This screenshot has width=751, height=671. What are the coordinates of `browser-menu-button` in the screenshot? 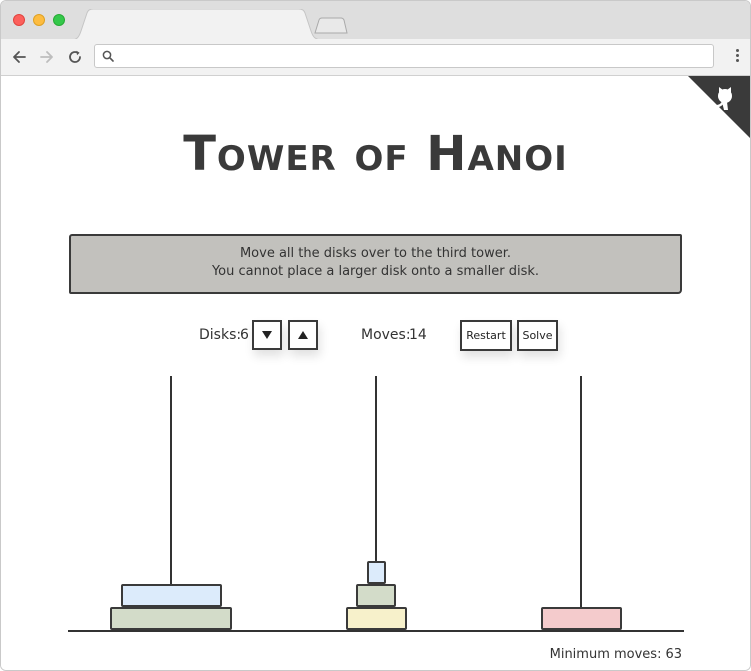 It's located at (737, 57).